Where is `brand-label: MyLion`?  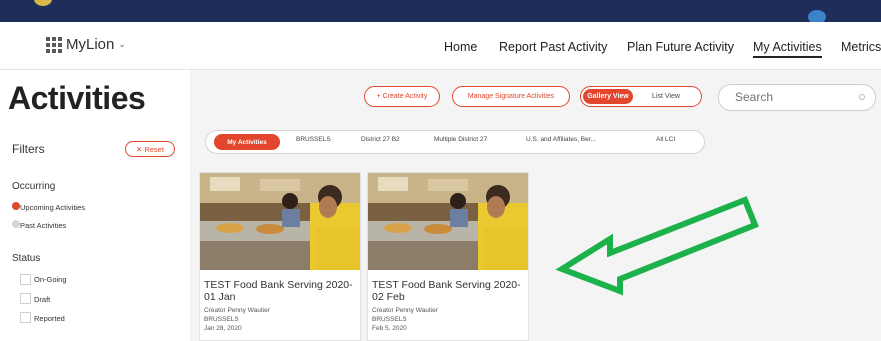 brand-label: MyLion is located at coordinates (90, 44).